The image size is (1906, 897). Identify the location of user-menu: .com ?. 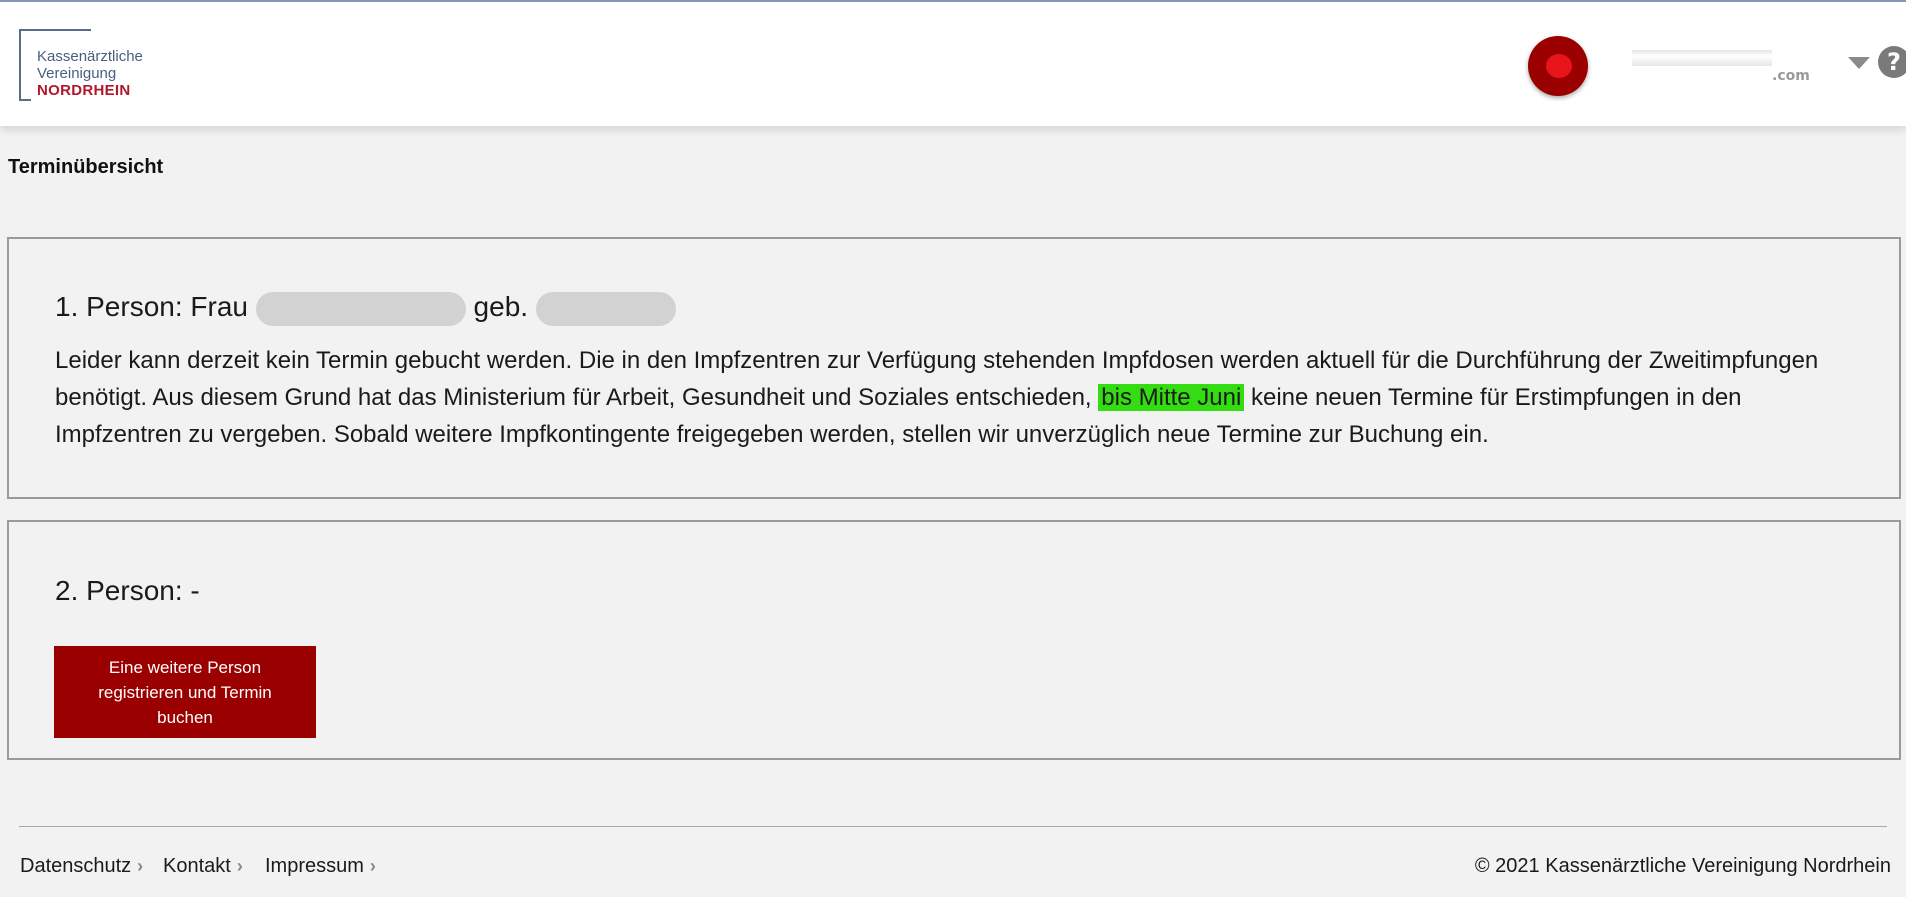
(1706, 64).